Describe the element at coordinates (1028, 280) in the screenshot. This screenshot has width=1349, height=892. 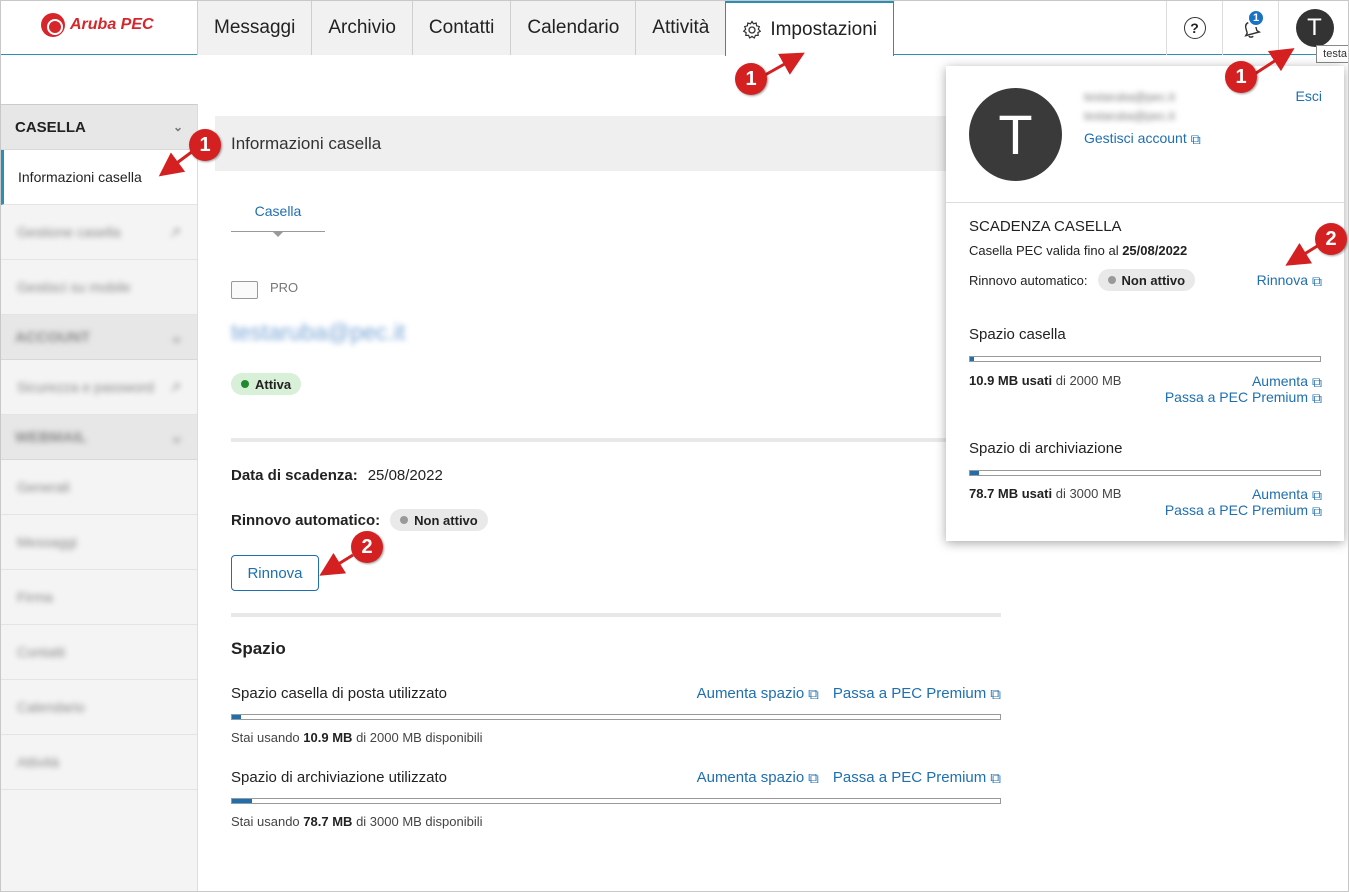
I see `auto-renew-label: Rinnovo automatico:` at that location.